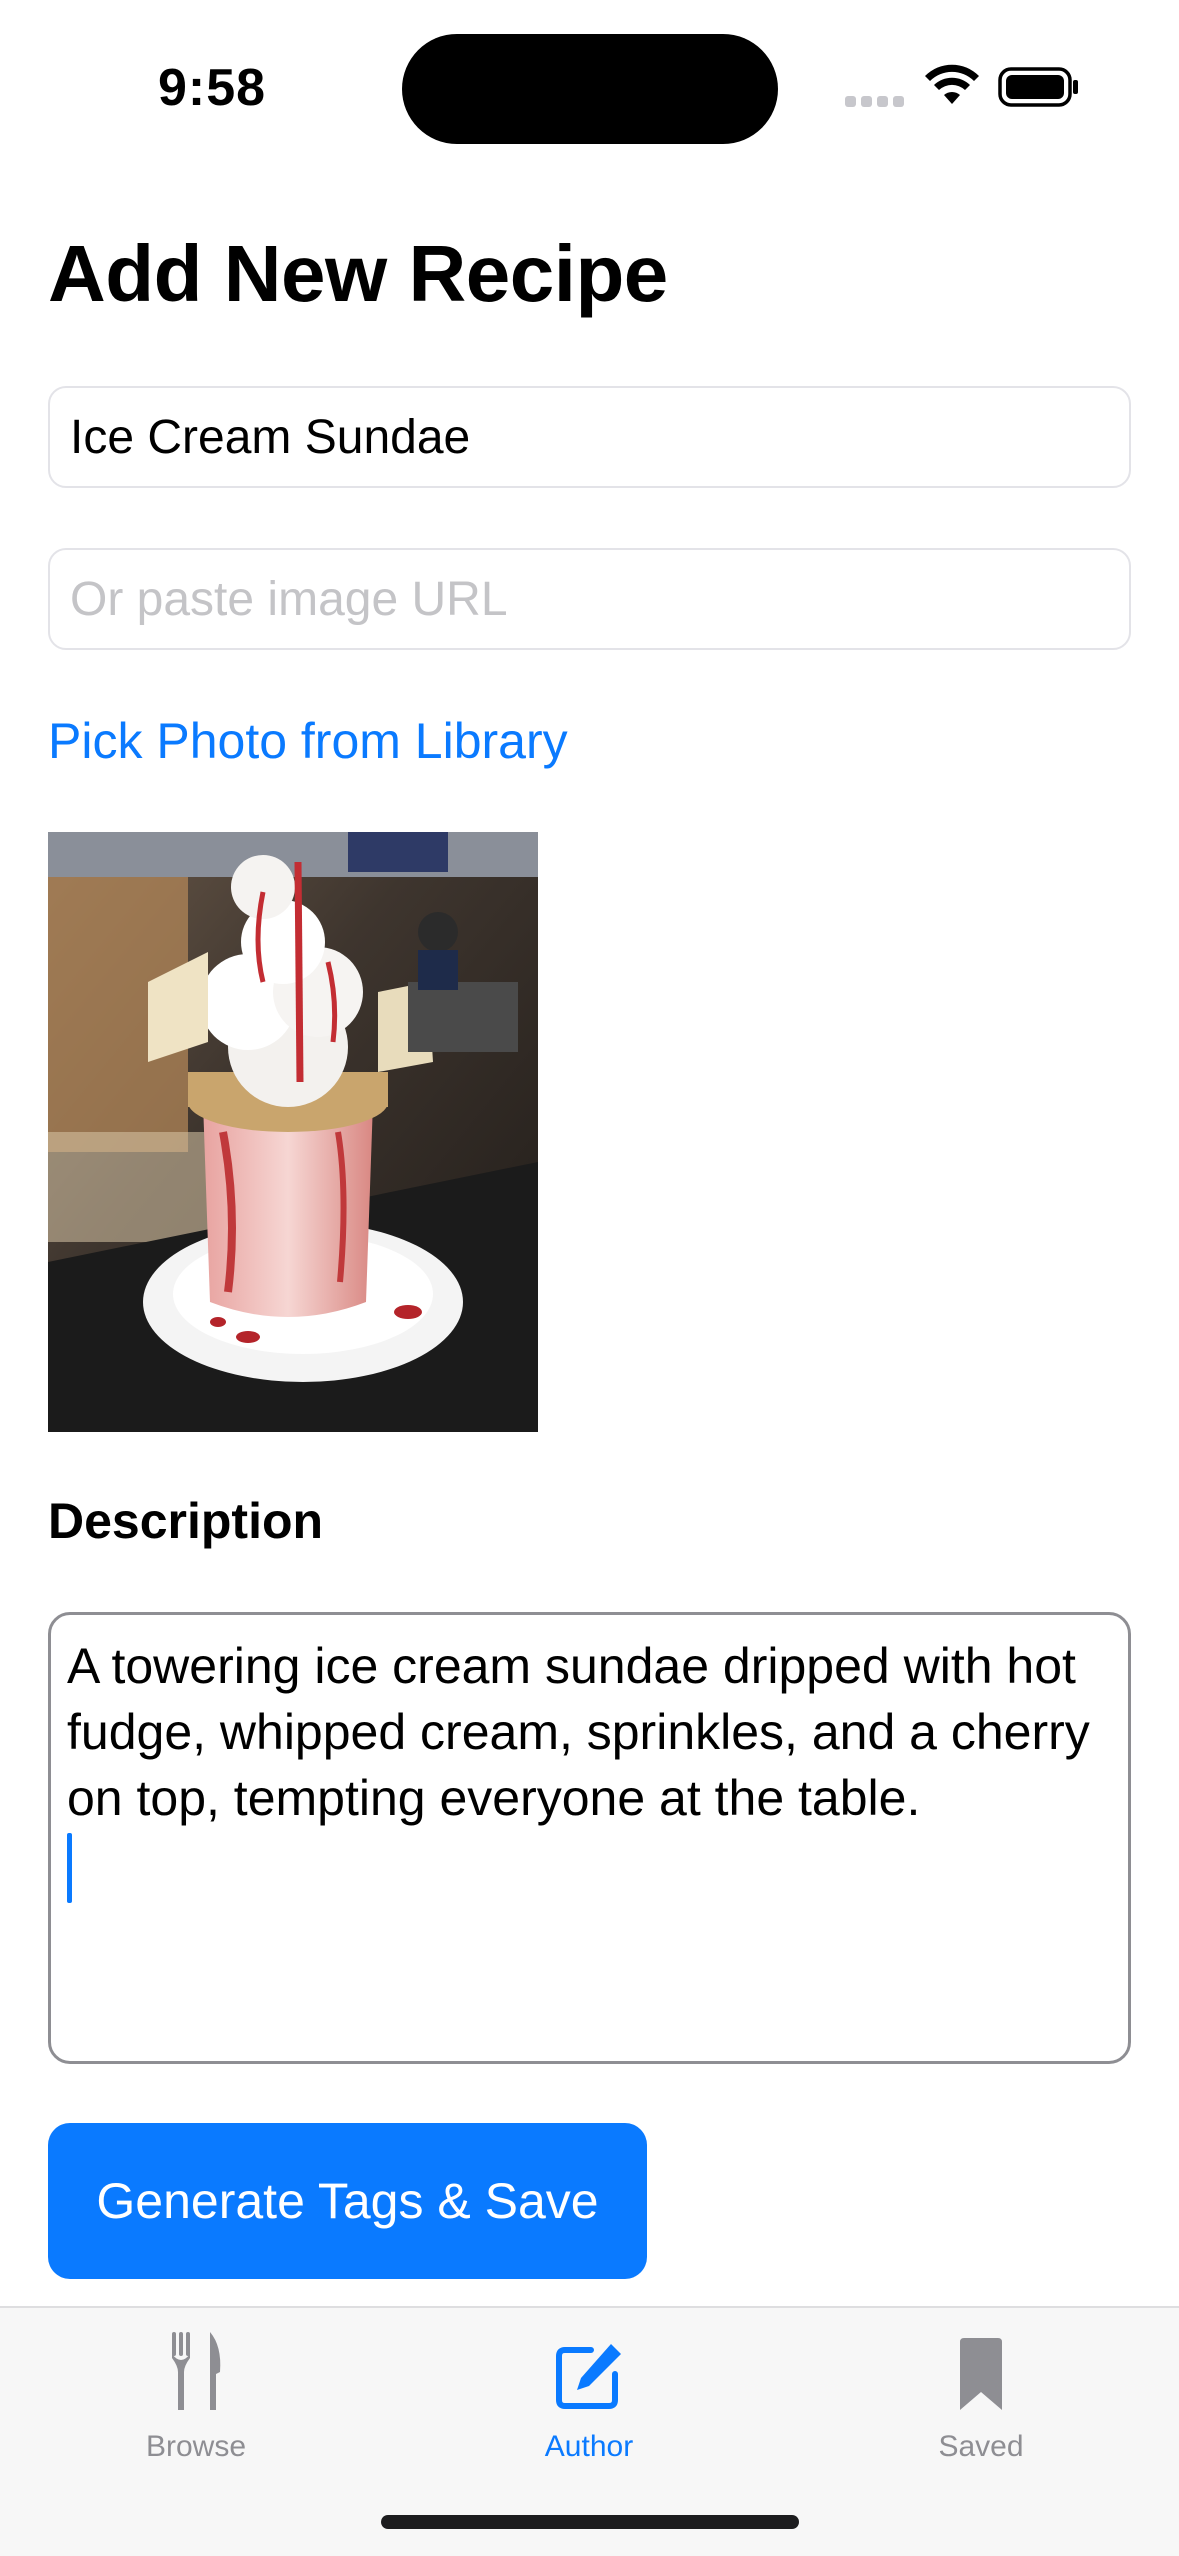 This screenshot has width=1179, height=2556. Describe the element at coordinates (358, 273) in the screenshot. I see `page-title: Add New Recipe` at that location.